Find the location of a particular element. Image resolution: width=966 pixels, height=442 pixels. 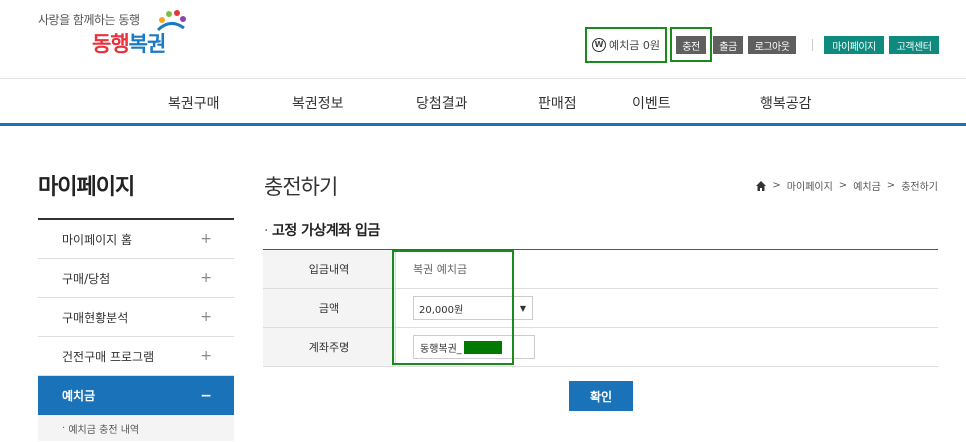

charge-button: 충전 is located at coordinates (691, 45).